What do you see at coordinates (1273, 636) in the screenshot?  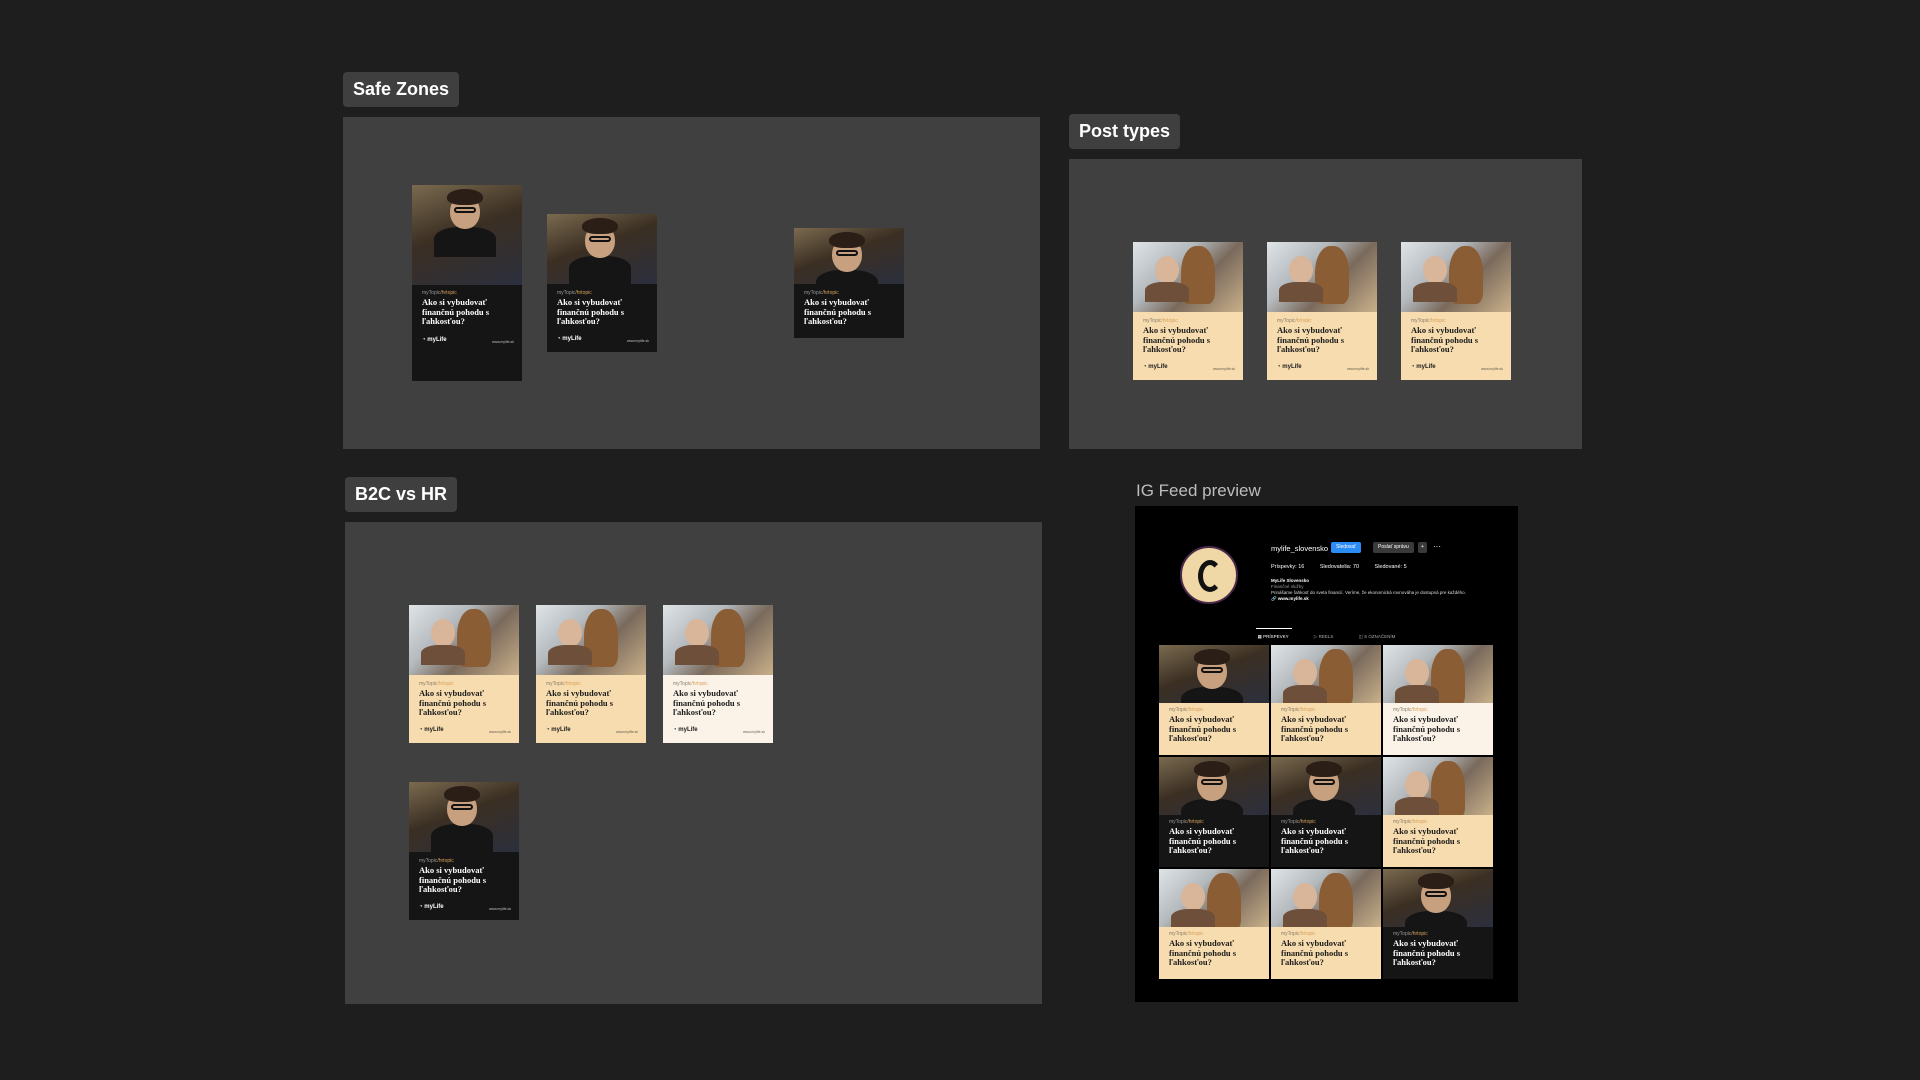 I see `tab-posts: ▦ PRÍSPEVKY` at bounding box center [1273, 636].